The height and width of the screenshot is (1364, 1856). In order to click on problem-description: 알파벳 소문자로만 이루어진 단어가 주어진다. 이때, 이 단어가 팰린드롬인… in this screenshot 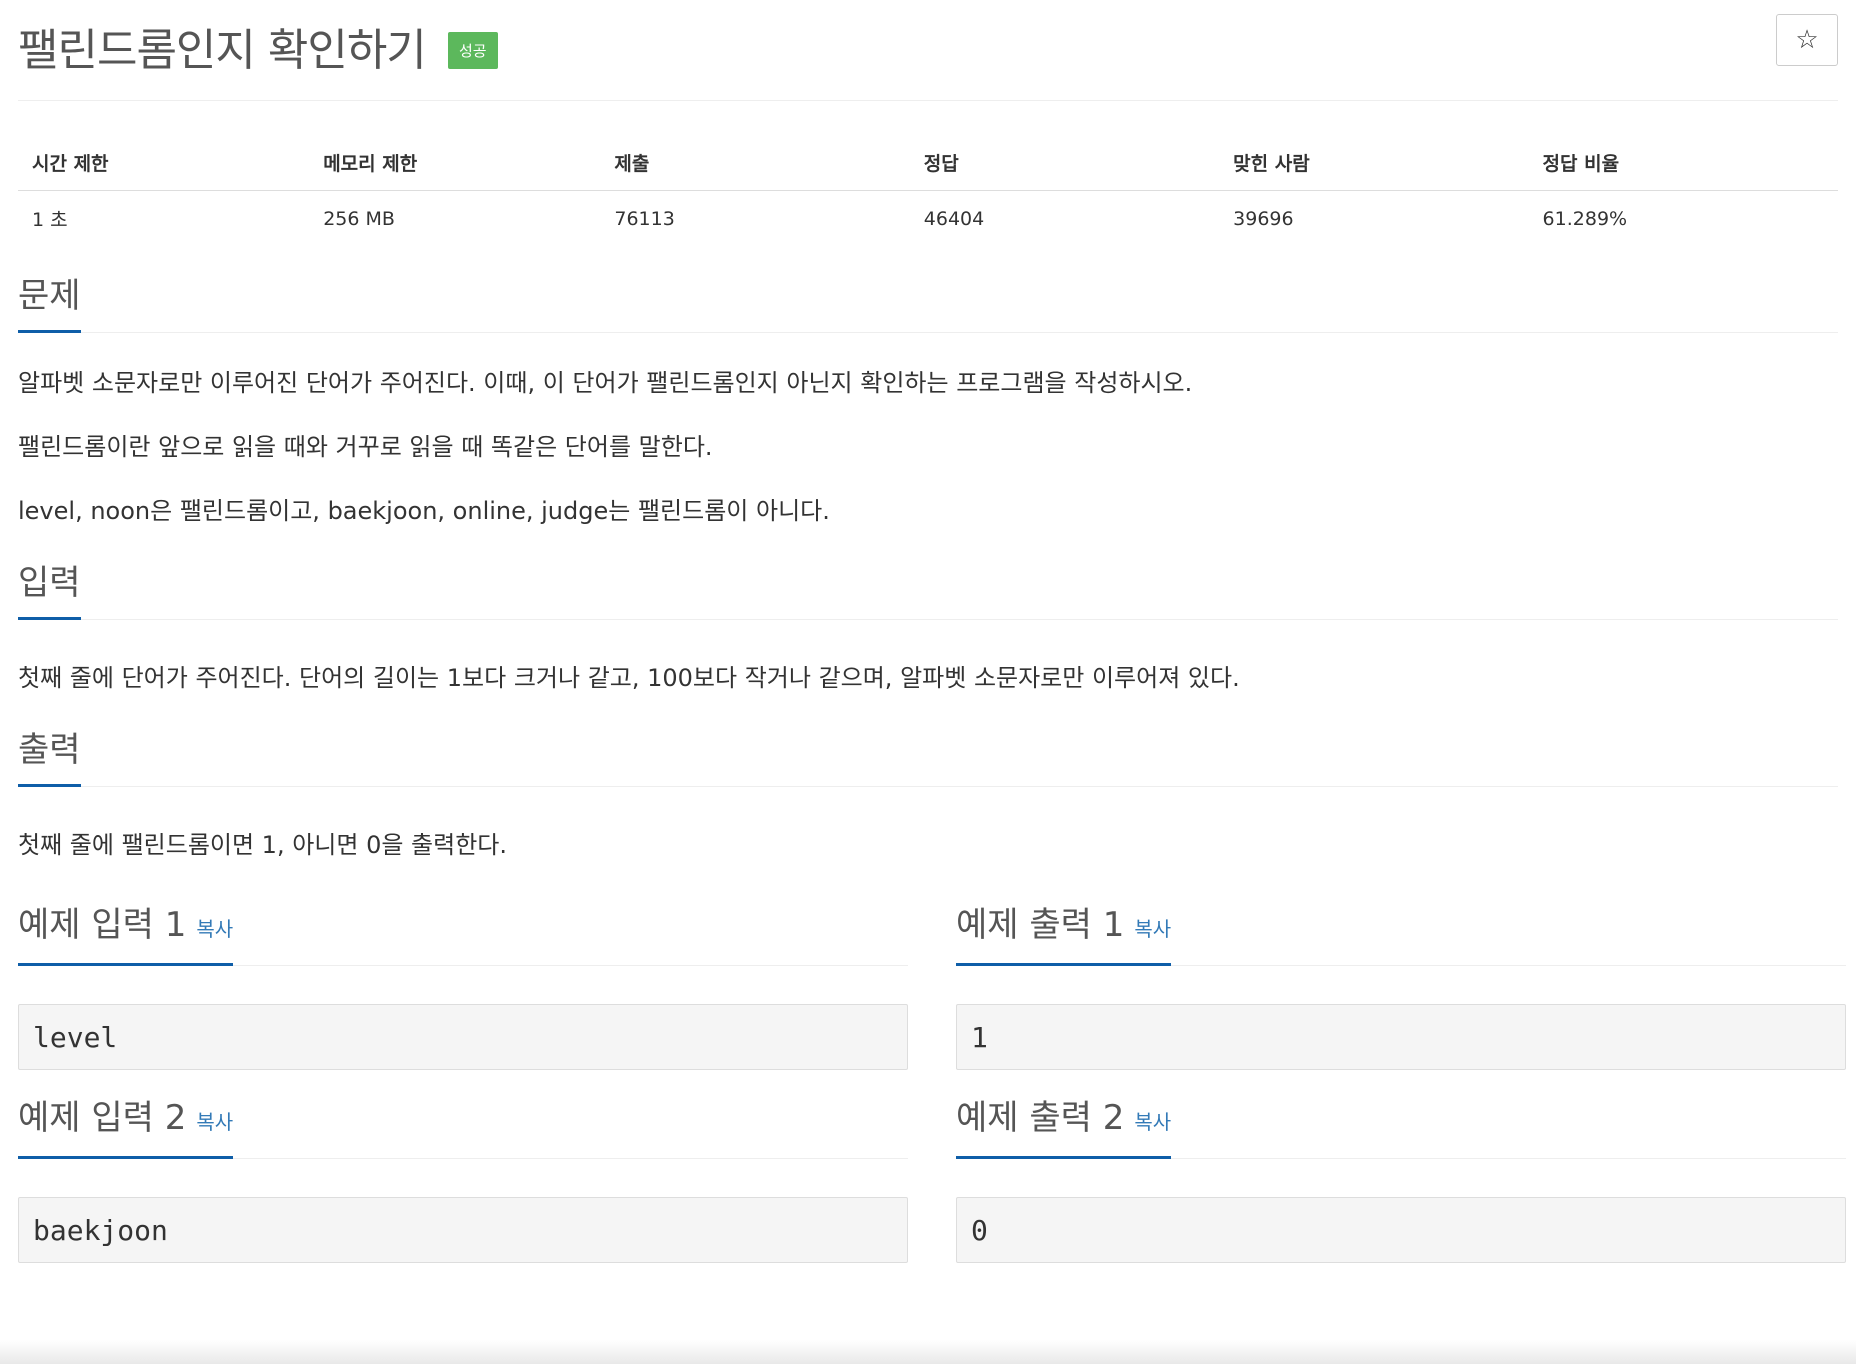, I will do `click(928, 431)`.